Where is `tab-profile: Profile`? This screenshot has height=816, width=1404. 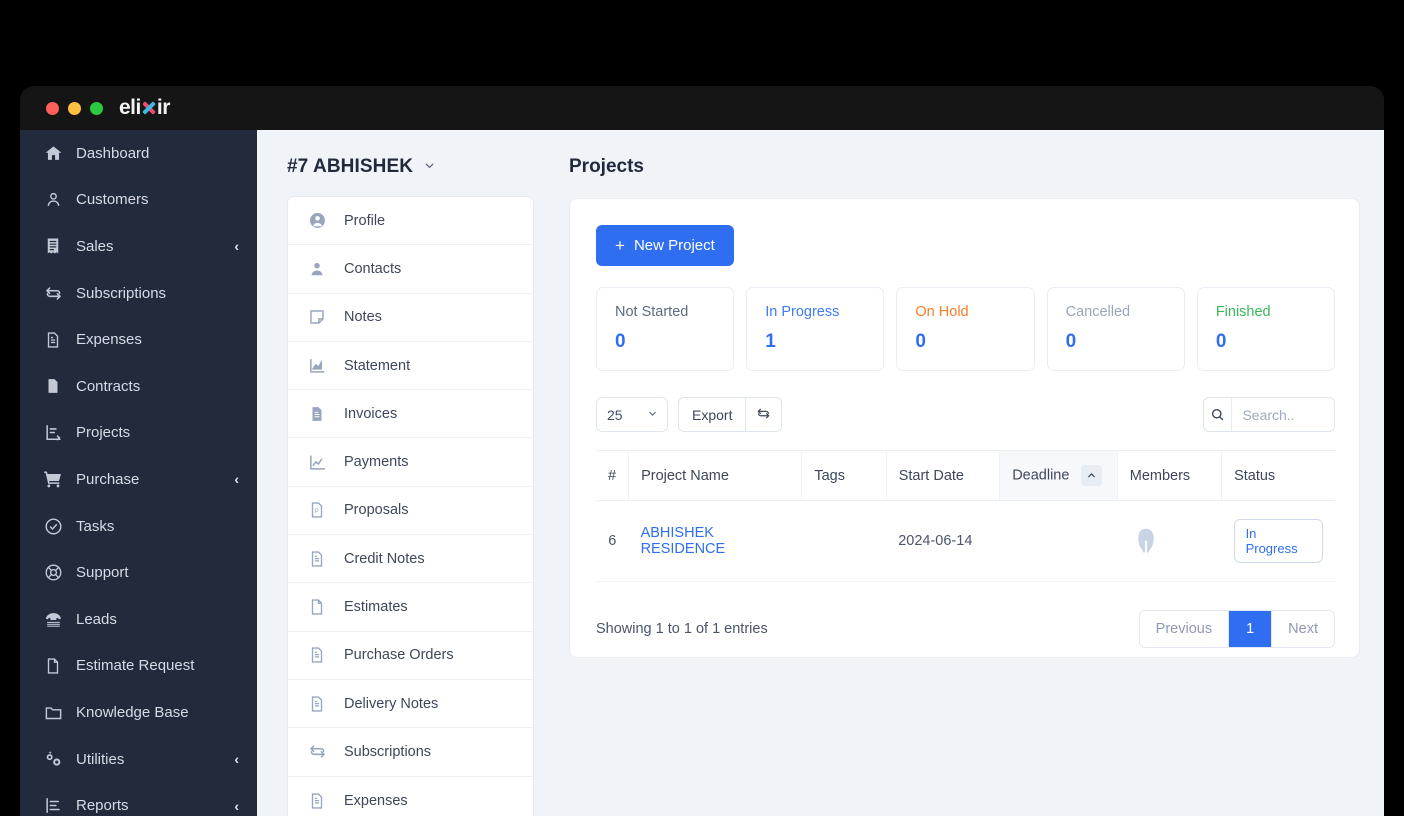
tab-profile: Profile is located at coordinates (410, 221).